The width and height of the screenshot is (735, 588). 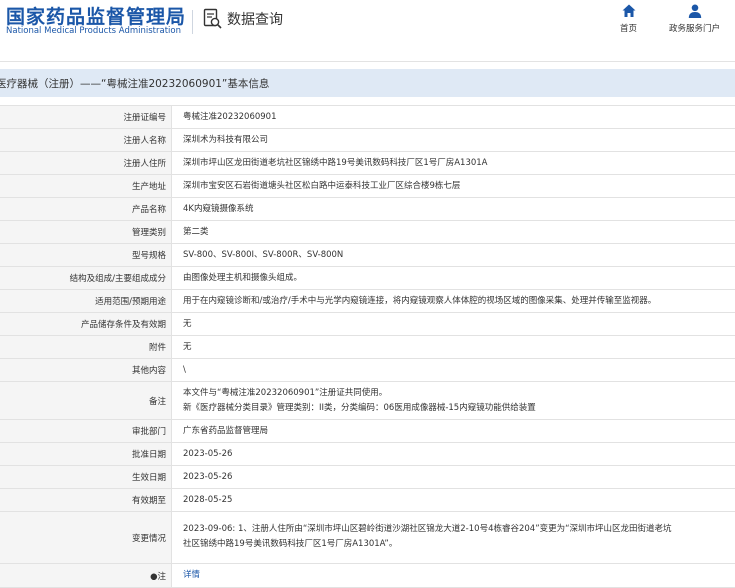 I want to click on table-row: 审批部门 广东省药品监督管理局, so click(x=367, y=431).